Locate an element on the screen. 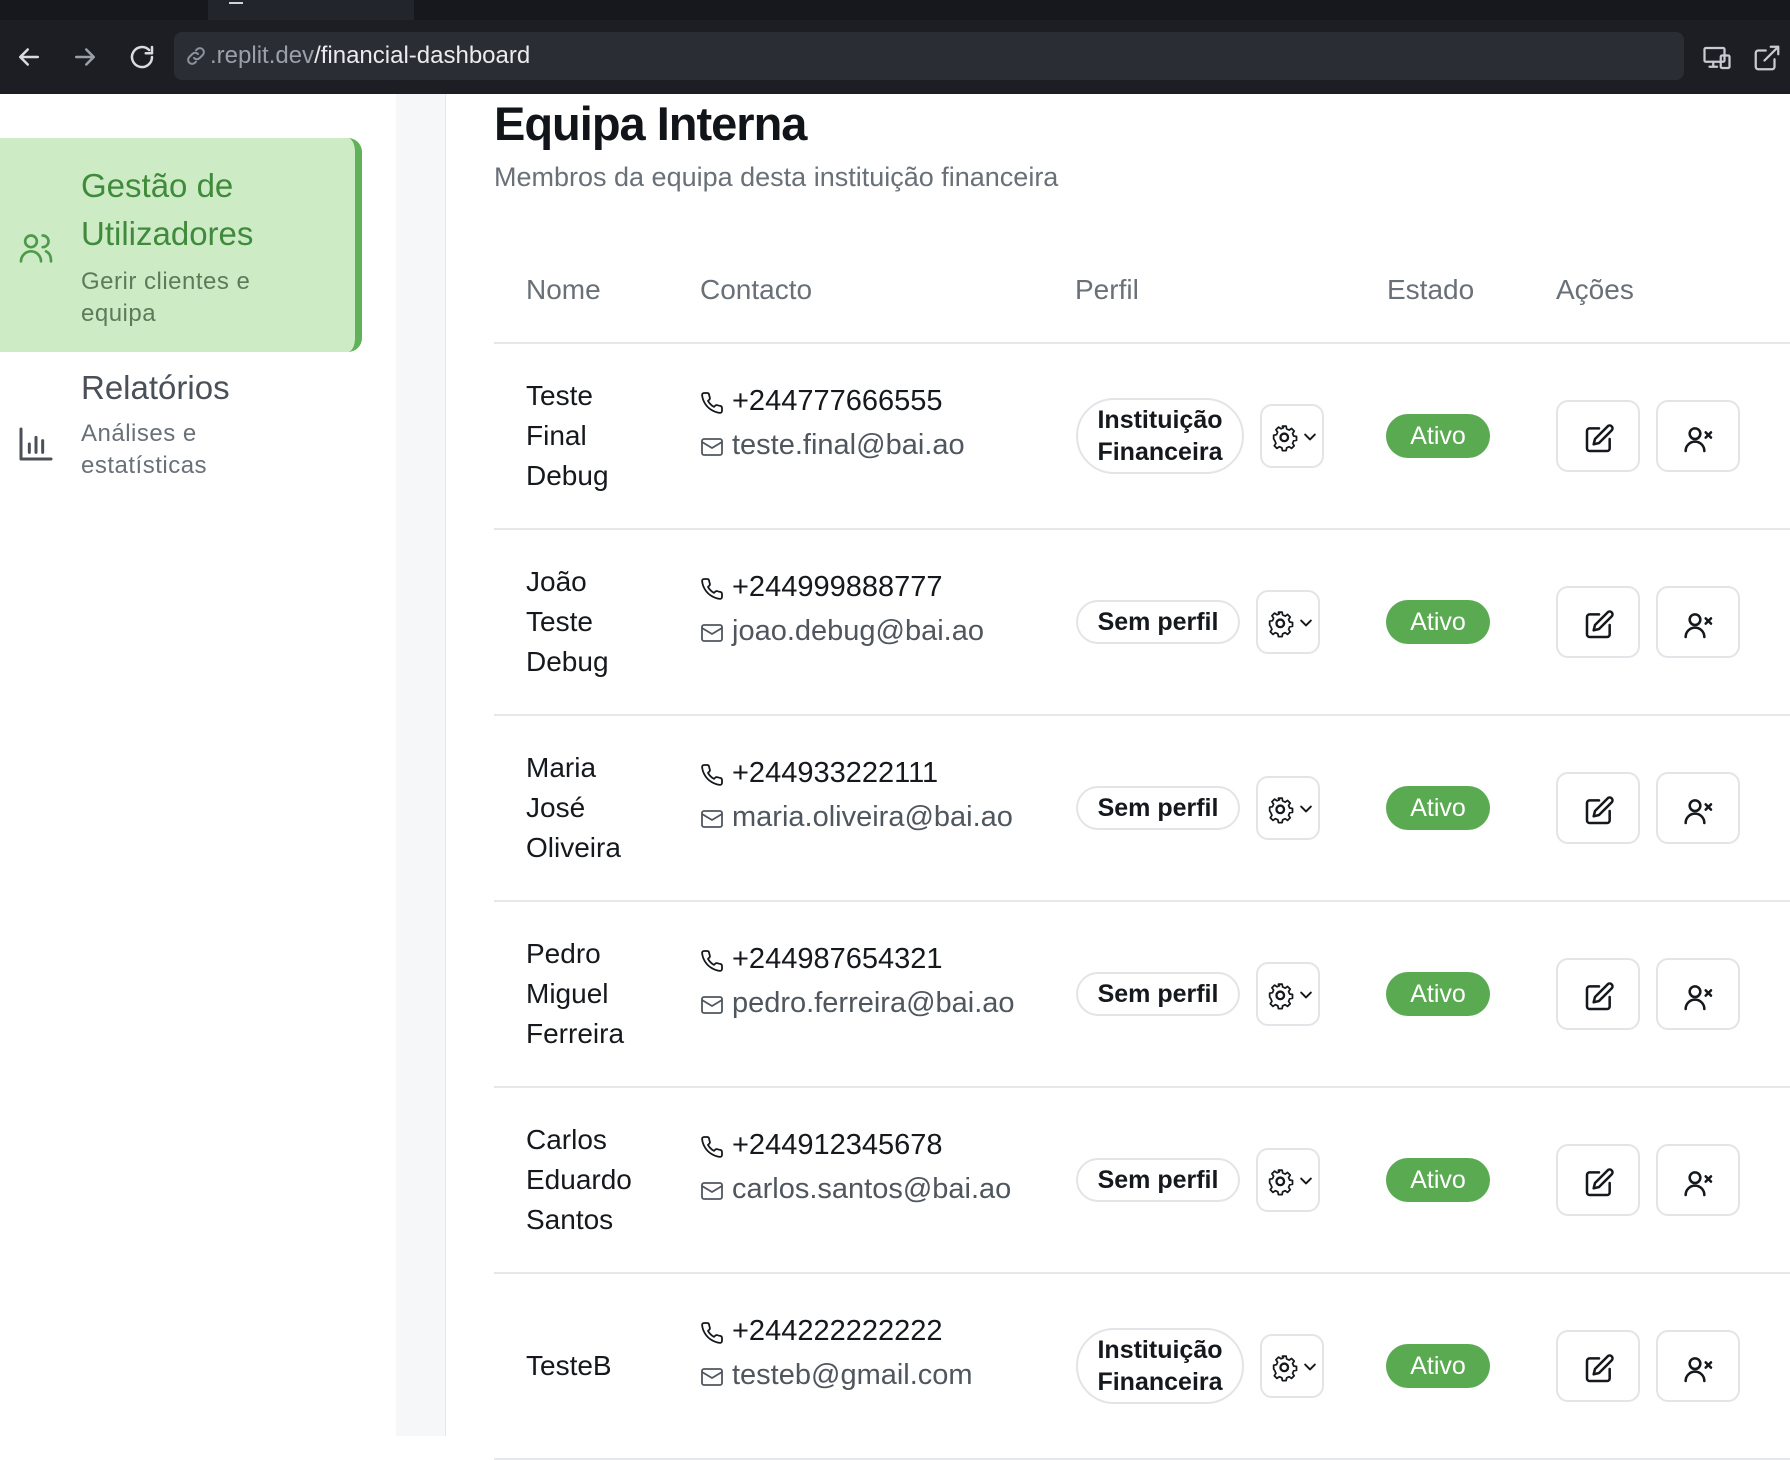  forward-button is located at coordinates (85, 57).